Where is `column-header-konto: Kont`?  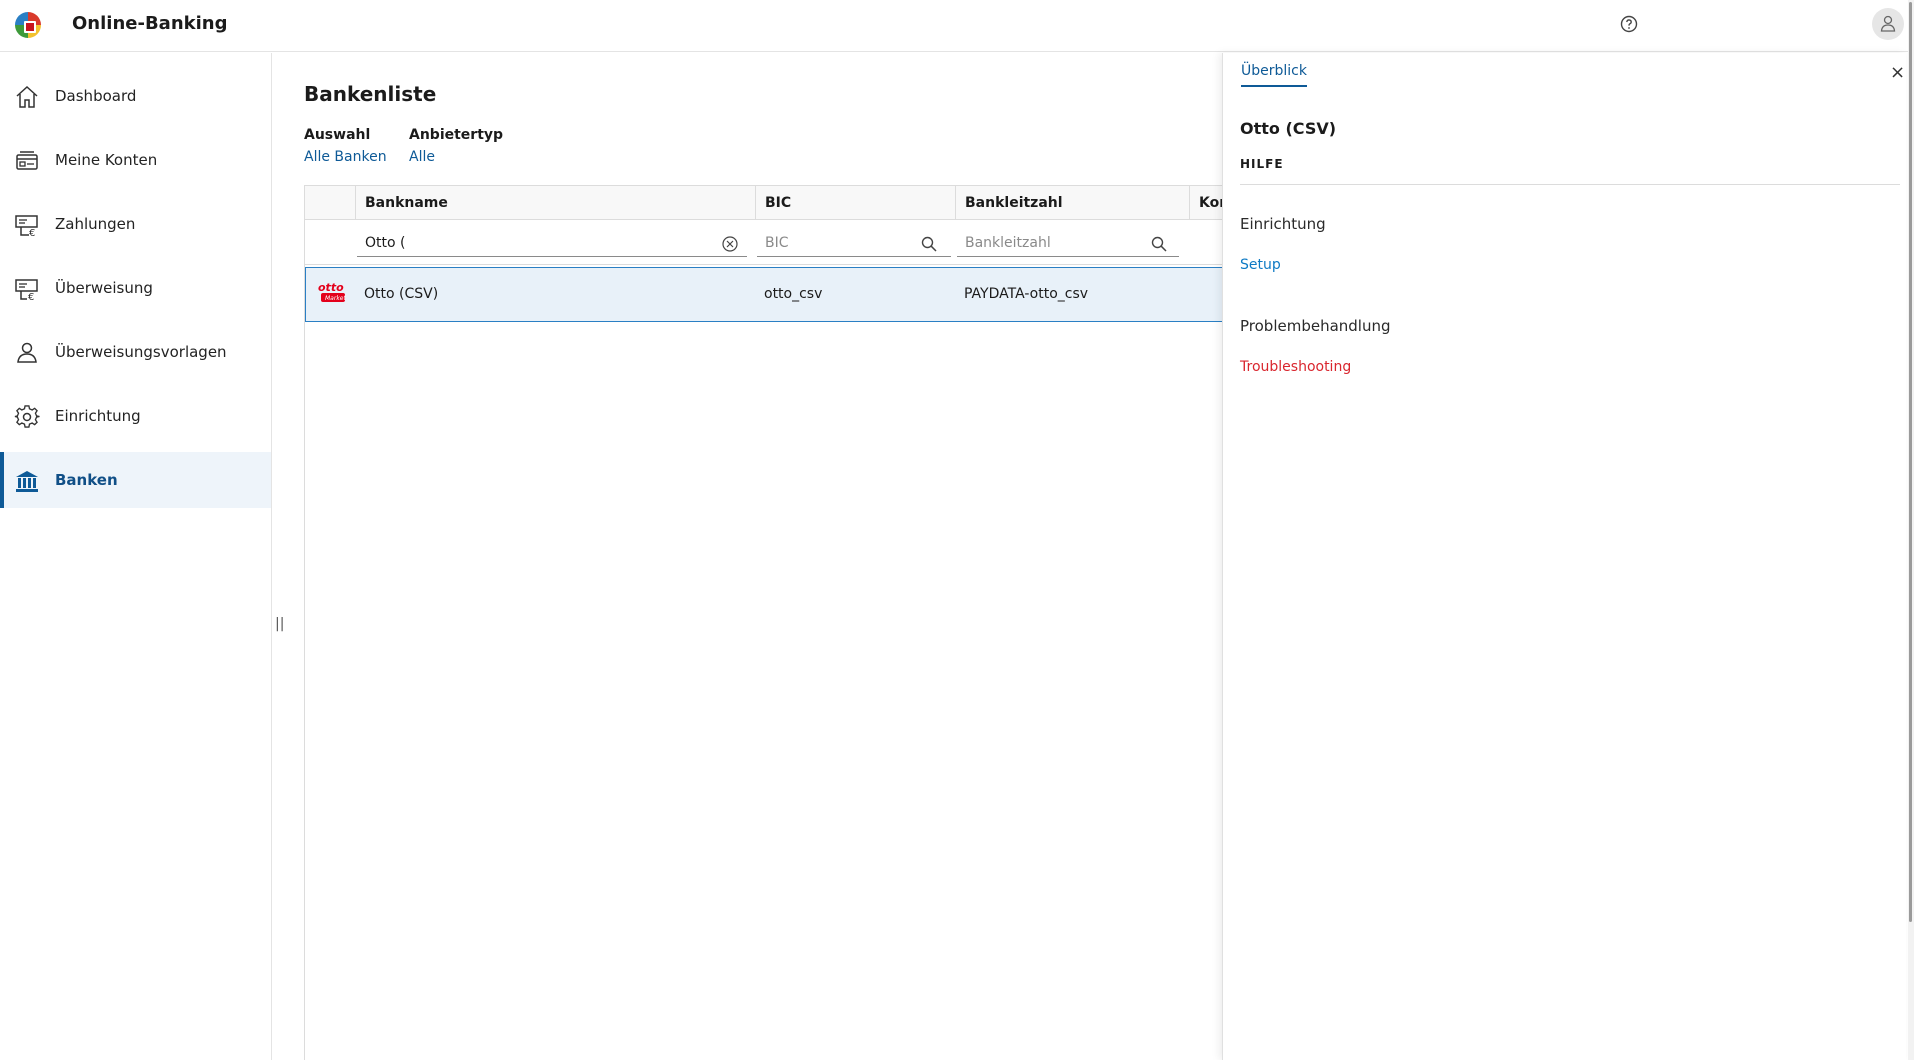
column-header-konto: Kont is located at coordinates (1207, 203).